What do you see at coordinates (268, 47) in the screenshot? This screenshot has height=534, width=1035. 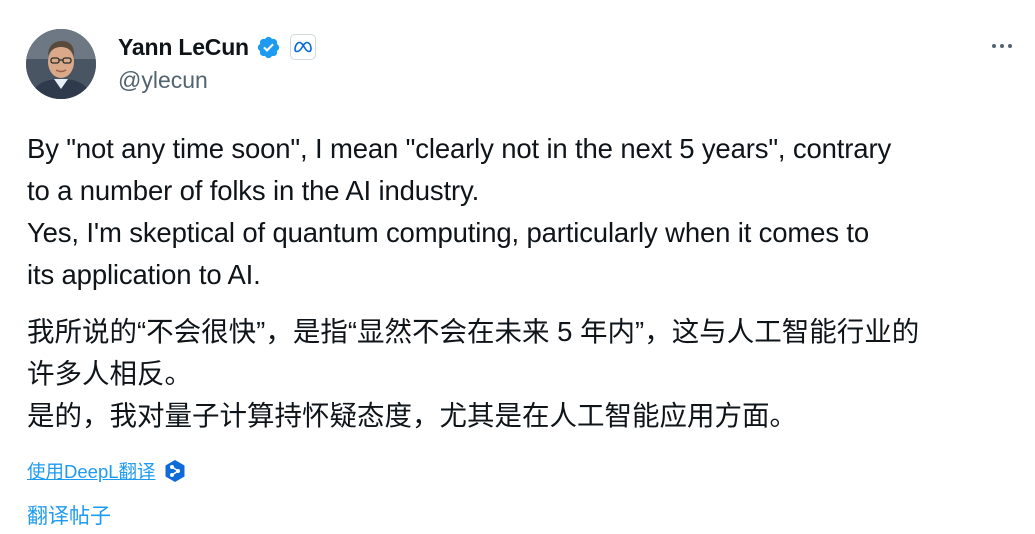 I see `verified-badge-icon` at bounding box center [268, 47].